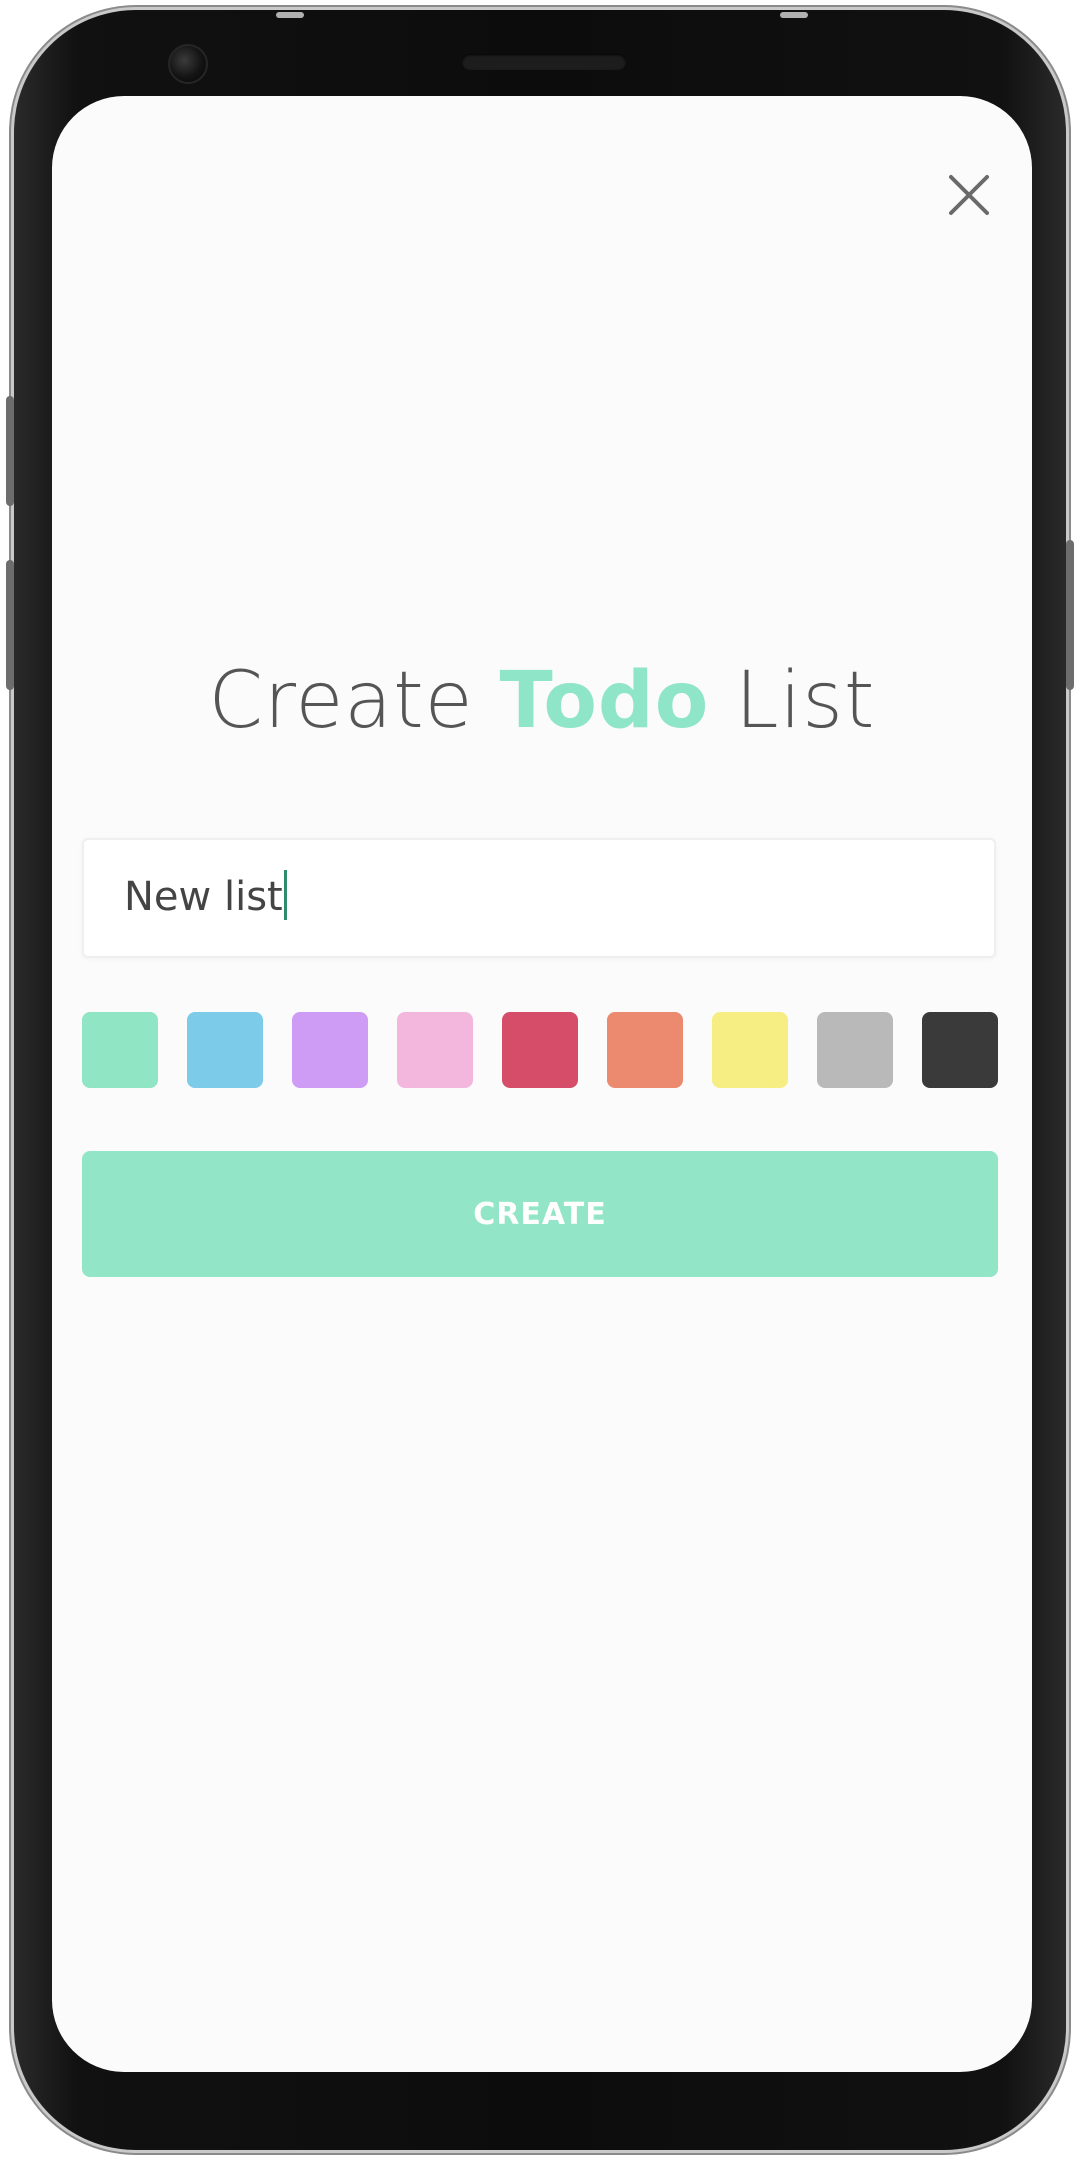 The height and width of the screenshot is (2160, 1080). Describe the element at coordinates (435, 1050) in the screenshot. I see `color-swatch-pink` at that location.